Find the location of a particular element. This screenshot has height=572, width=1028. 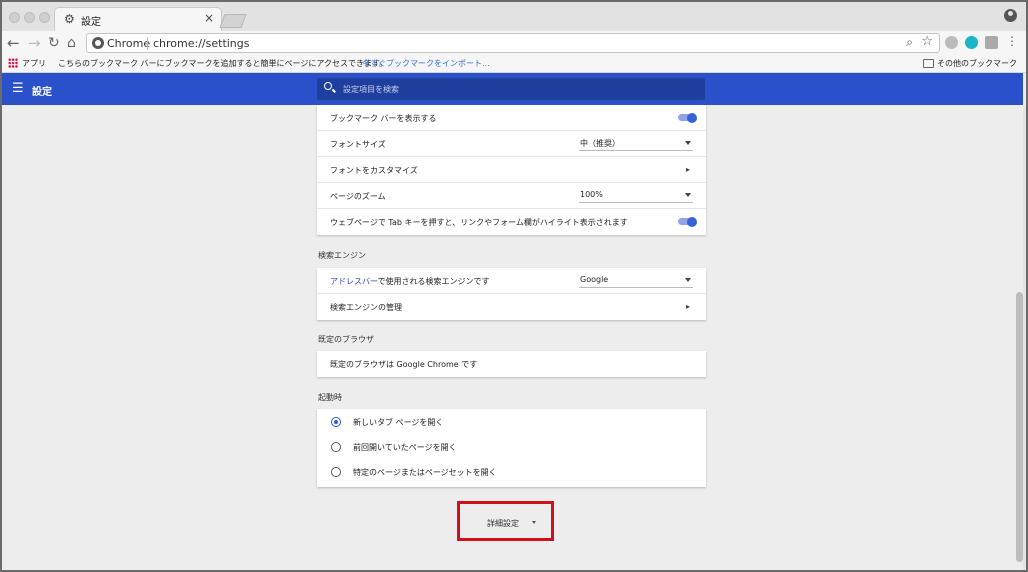

customize-fonts-row: フォントをカスタマイズ ▸ is located at coordinates (511, 170).